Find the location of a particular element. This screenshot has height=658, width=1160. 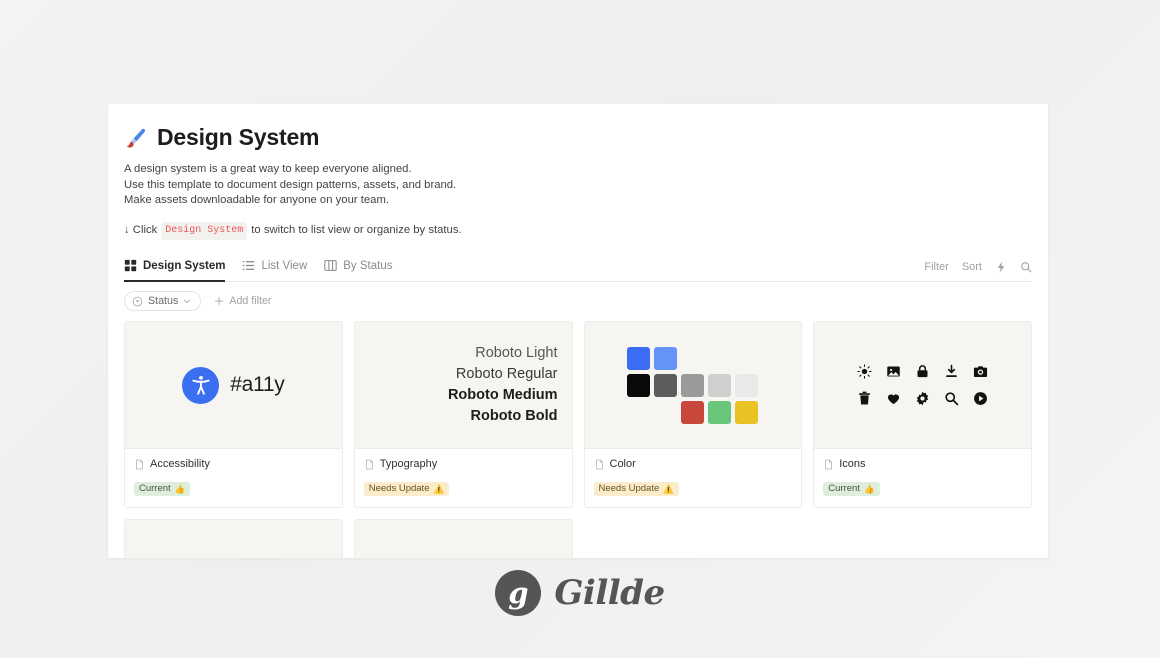

brand-footer: g Gillde is located at coordinates (580, 593).